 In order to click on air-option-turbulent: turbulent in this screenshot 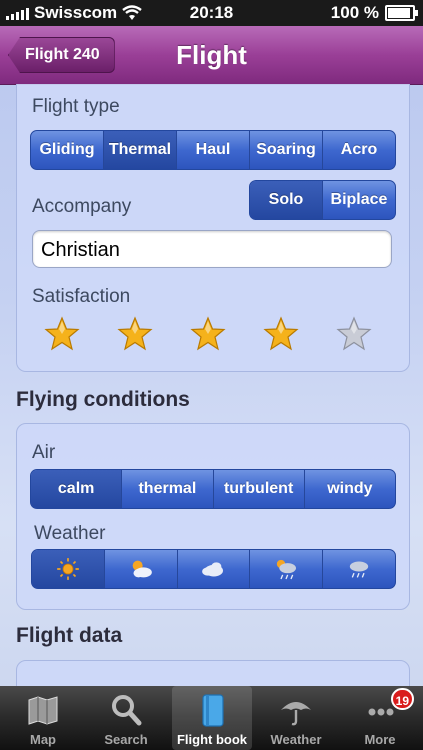, I will do `click(258, 489)`.